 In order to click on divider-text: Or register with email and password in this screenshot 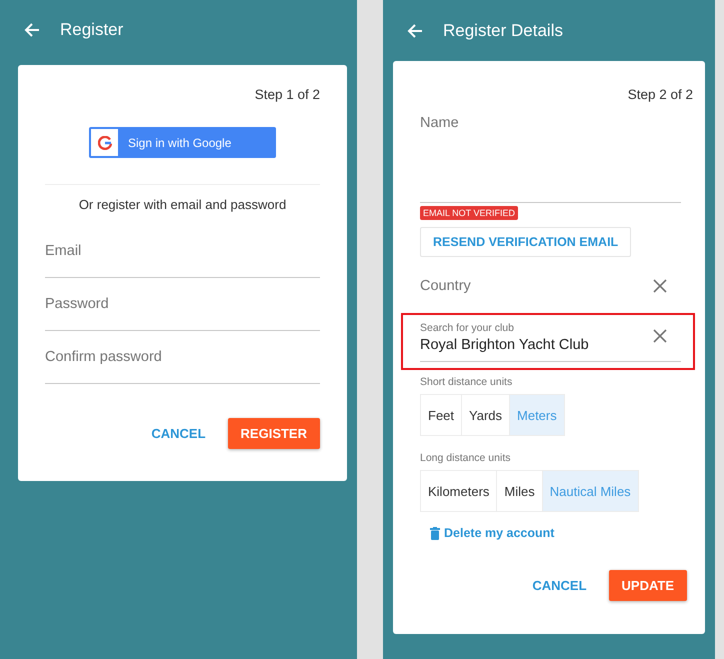, I will do `click(183, 205)`.